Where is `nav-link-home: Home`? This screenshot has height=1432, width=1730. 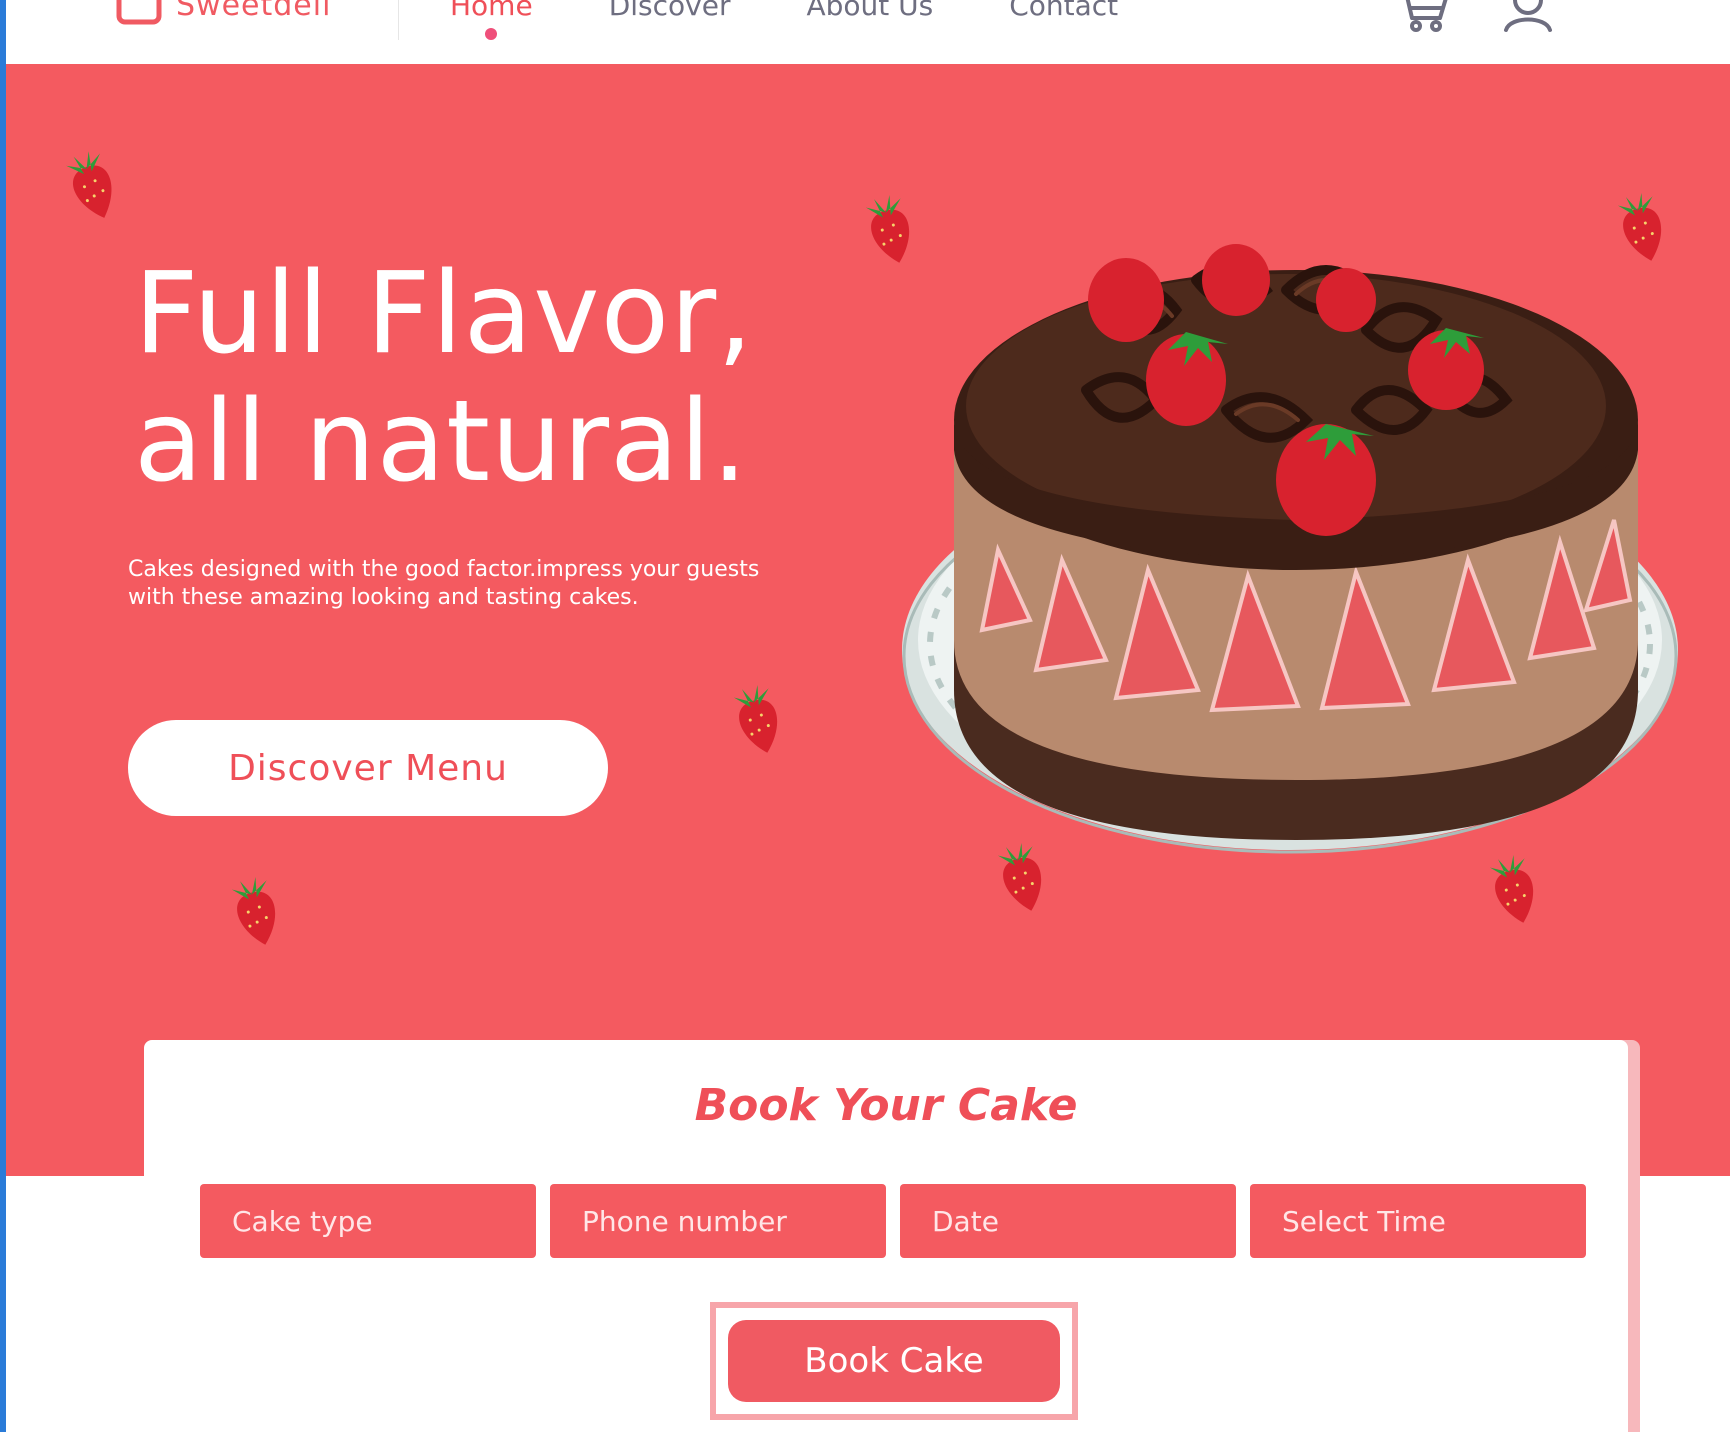
nav-link-home: Home is located at coordinates (491, 20).